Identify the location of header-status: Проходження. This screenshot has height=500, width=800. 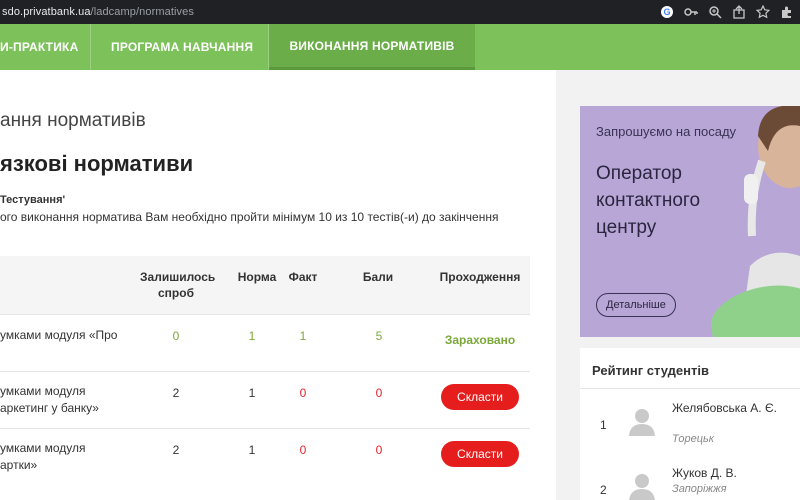
(480, 277).